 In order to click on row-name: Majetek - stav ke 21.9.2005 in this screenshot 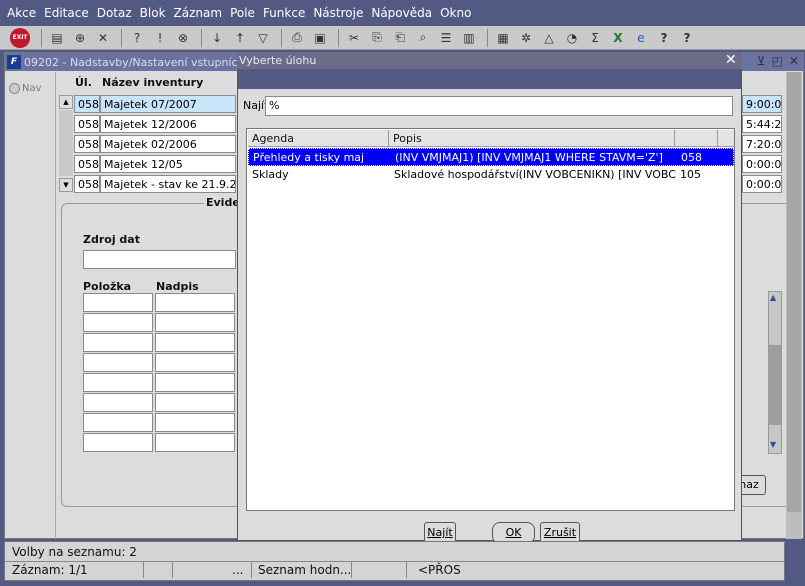, I will do `click(168, 184)`.